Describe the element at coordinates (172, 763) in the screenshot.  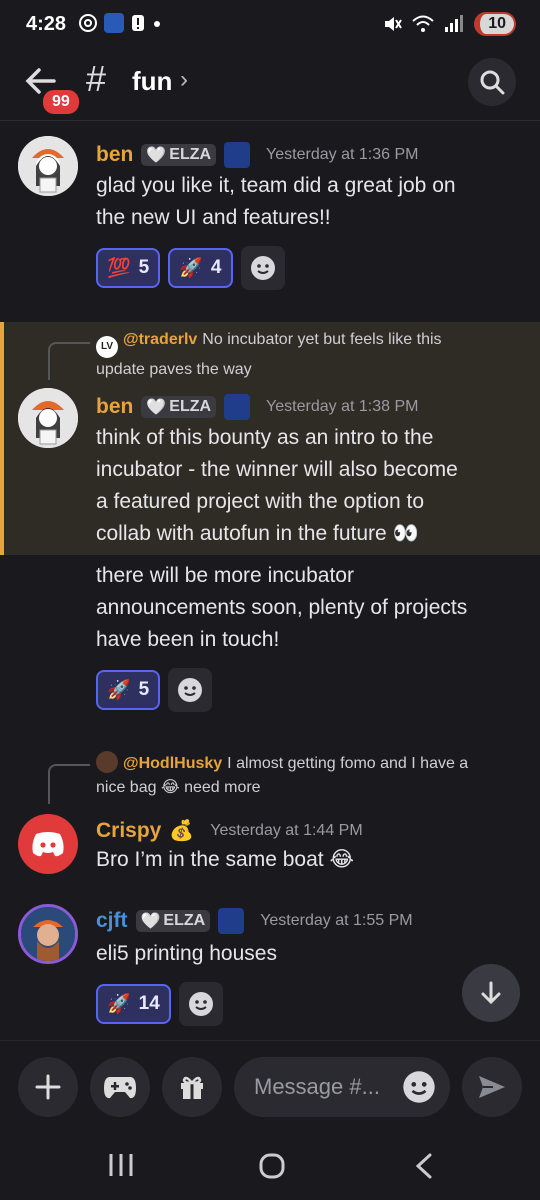
I see `reply-username: @HodlHusky` at that location.